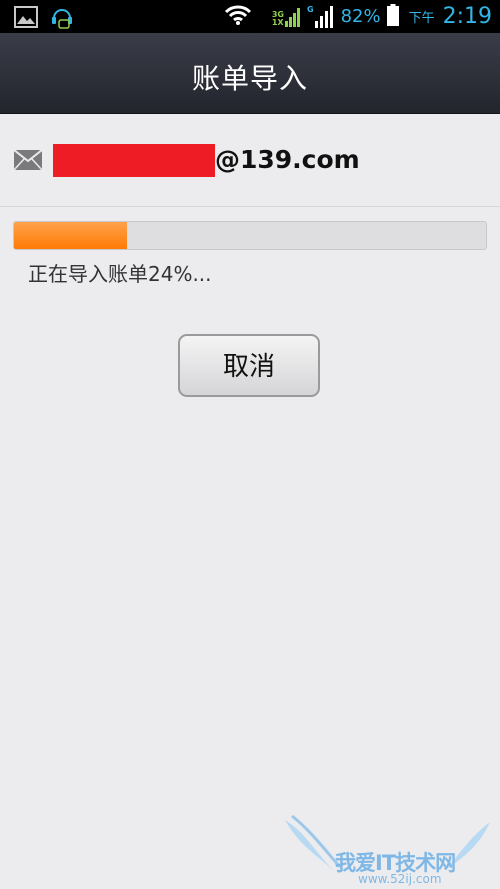 The width and height of the screenshot is (500, 889). What do you see at coordinates (249, 78) in the screenshot?
I see `page-title: 账单导入` at bounding box center [249, 78].